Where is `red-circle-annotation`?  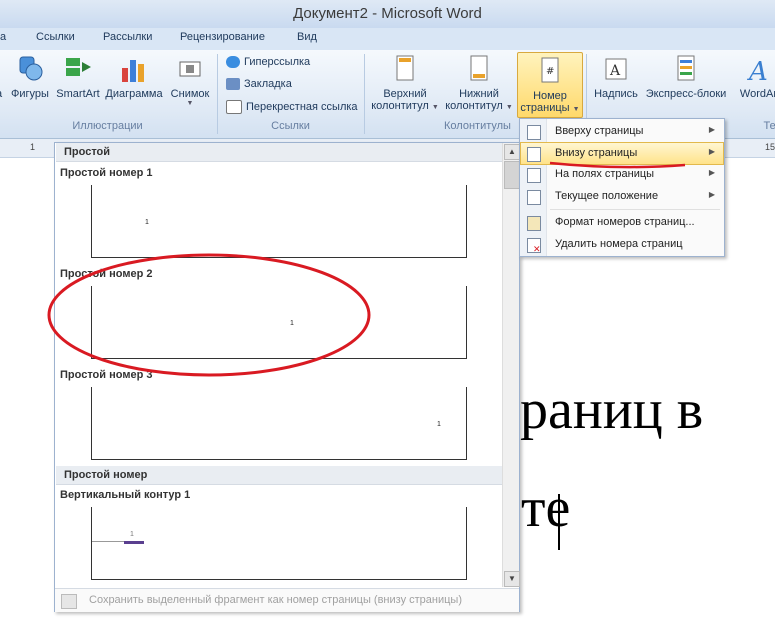 red-circle-annotation is located at coordinates (209, 315).